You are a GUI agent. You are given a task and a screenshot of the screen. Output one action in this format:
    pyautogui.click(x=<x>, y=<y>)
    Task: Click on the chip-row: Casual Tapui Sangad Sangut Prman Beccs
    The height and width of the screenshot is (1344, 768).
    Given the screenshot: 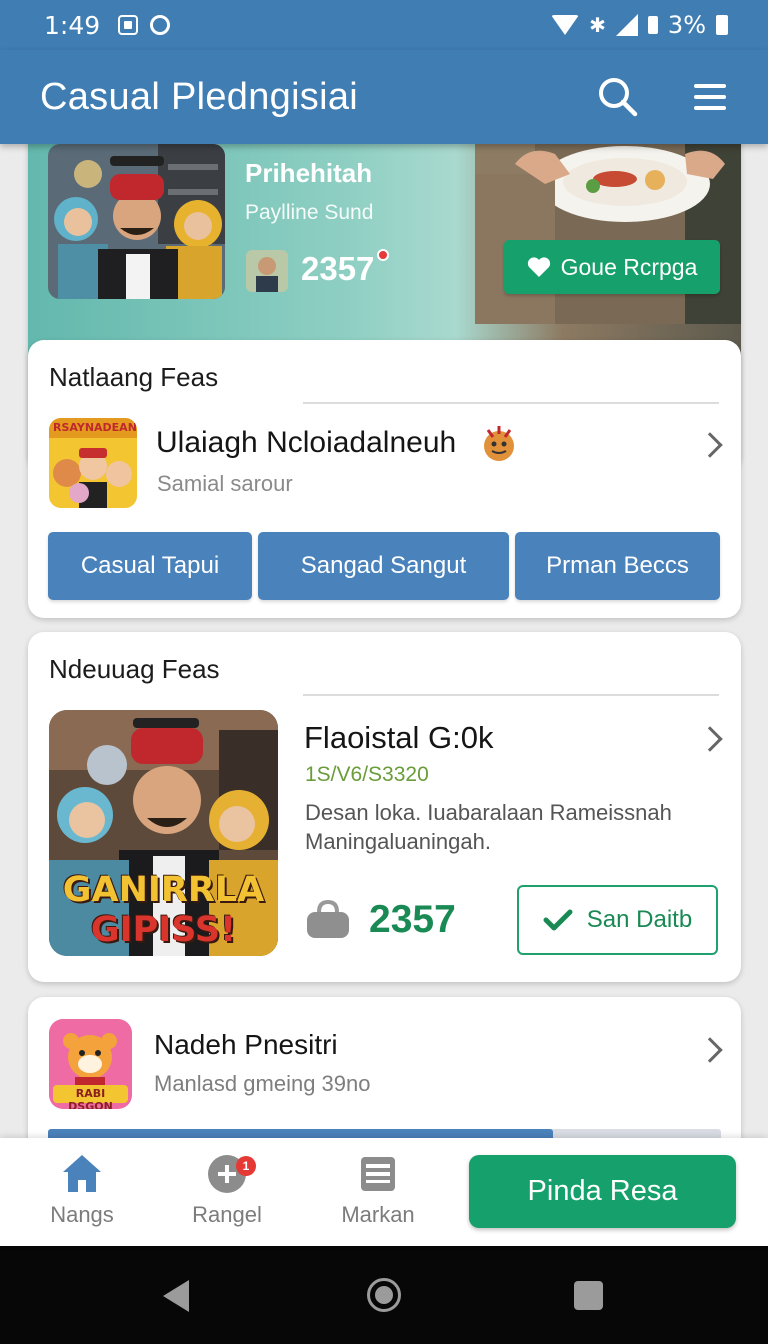 What is the action you would take?
    pyautogui.click(x=384, y=566)
    